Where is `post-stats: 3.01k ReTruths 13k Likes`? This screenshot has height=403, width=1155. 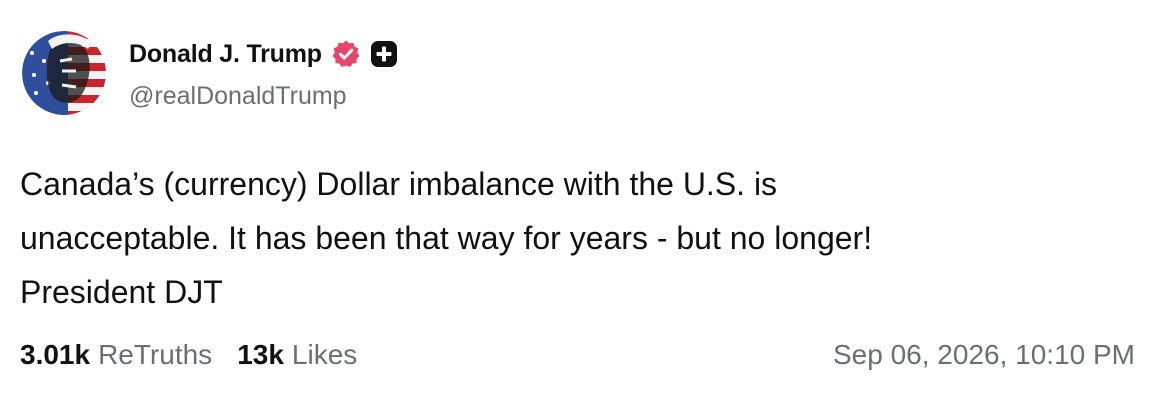 post-stats: 3.01k ReTruths 13k Likes is located at coordinates (188, 355).